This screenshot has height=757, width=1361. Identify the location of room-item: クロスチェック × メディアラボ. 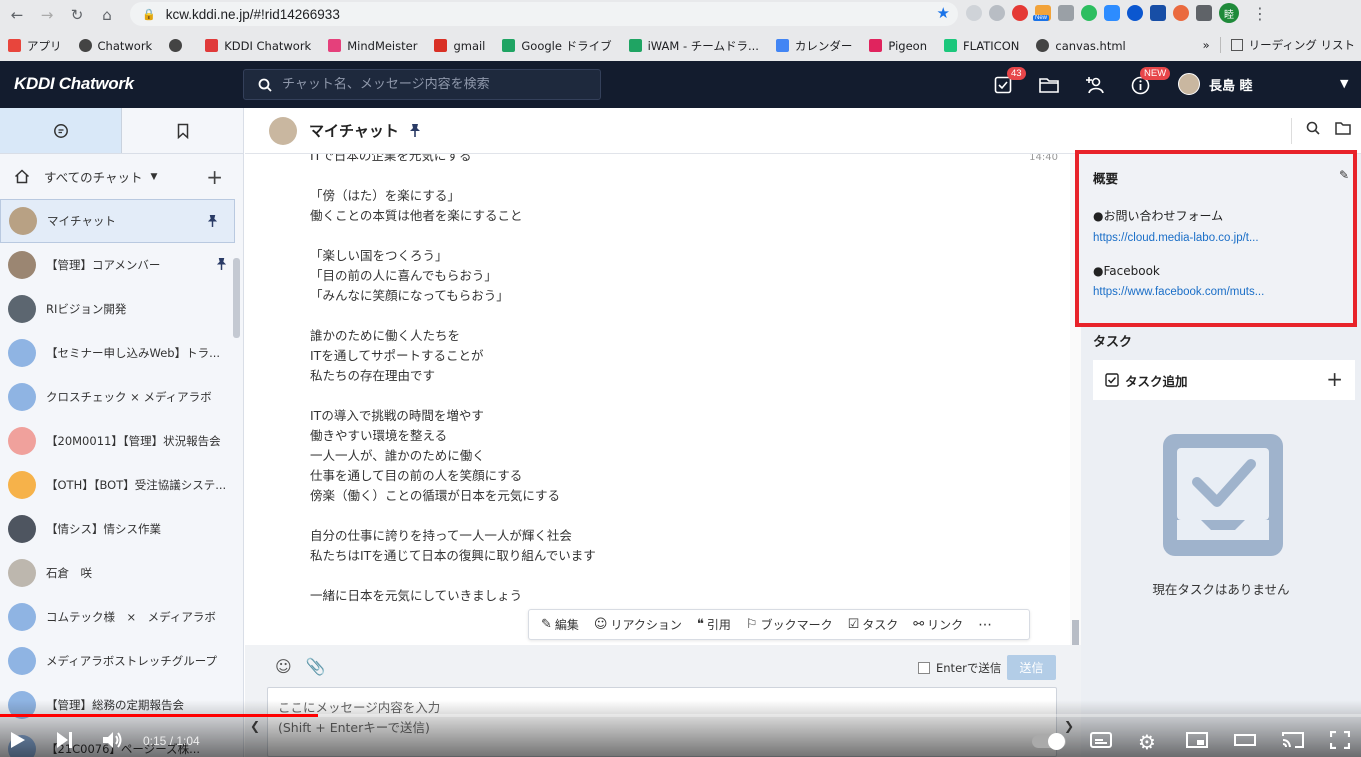
(121, 397).